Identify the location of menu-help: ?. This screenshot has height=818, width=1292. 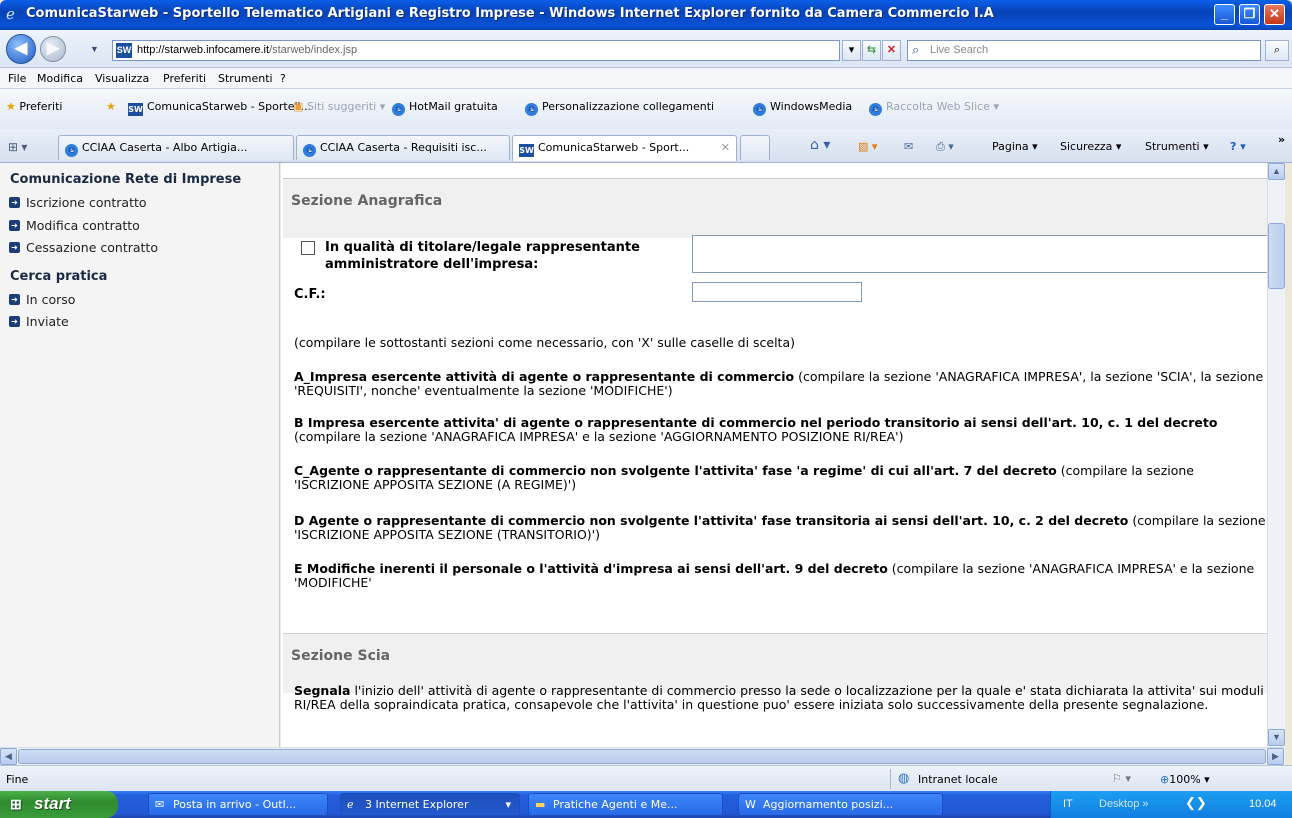
(283, 78).